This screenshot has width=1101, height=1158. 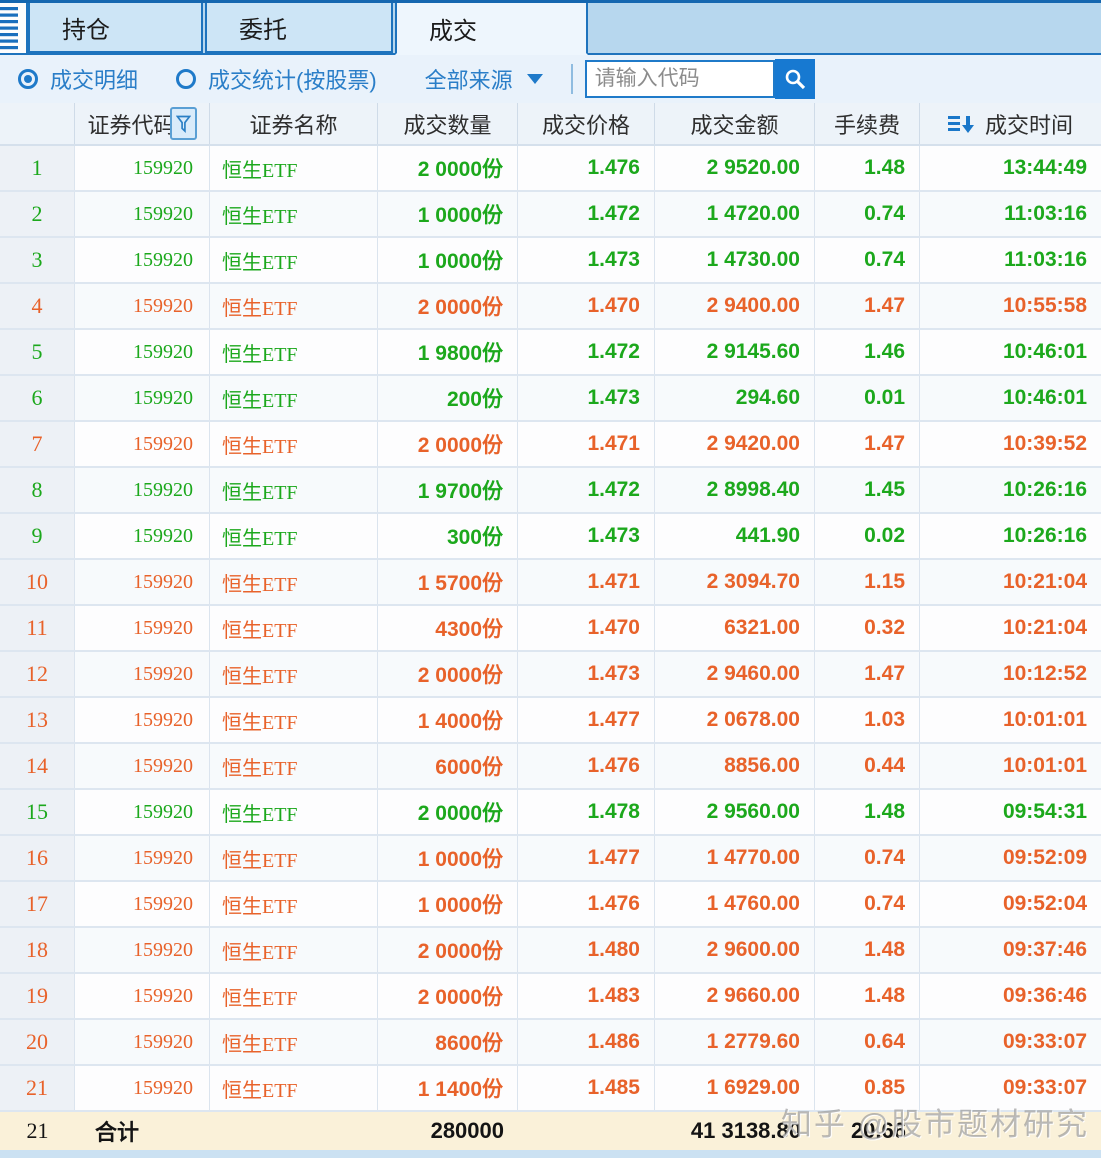 I want to click on cell-time: 09:54:31, so click(x=1044, y=811).